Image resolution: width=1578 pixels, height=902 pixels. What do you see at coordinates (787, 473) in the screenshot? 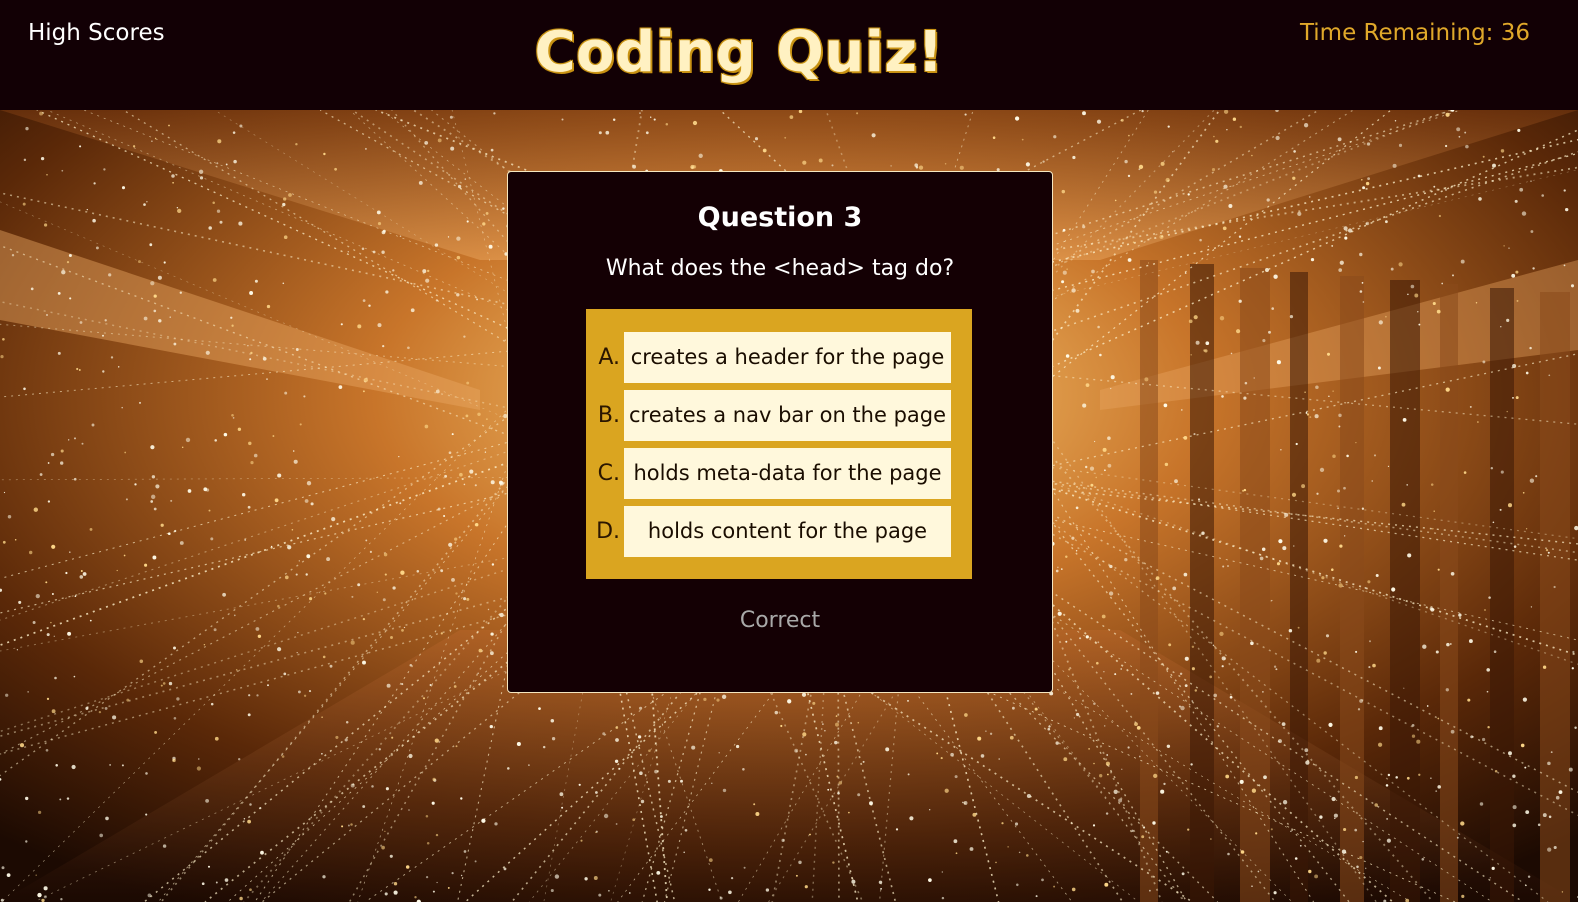
I see `answer-button-c: holds meta-data for the page` at bounding box center [787, 473].